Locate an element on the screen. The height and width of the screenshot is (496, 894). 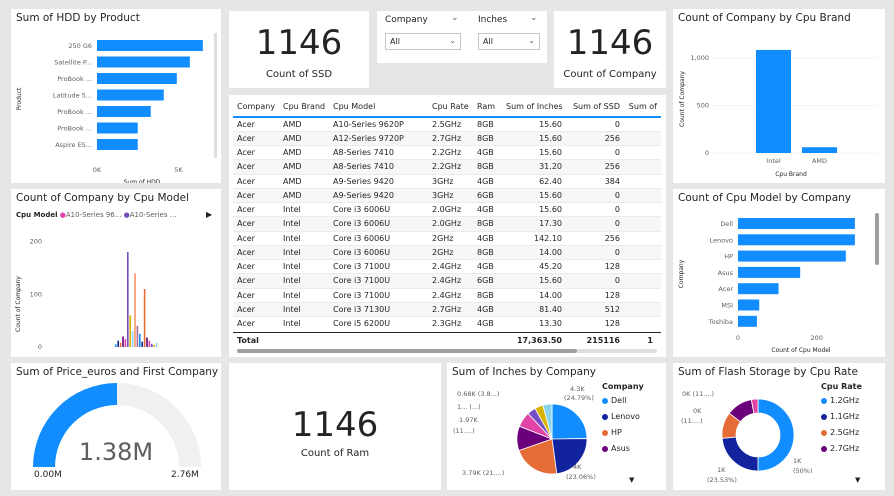
table-row: Acer AMD A8-Series 7410 2.2GHz 4GB 15.60 0 is located at coordinates (447, 153).